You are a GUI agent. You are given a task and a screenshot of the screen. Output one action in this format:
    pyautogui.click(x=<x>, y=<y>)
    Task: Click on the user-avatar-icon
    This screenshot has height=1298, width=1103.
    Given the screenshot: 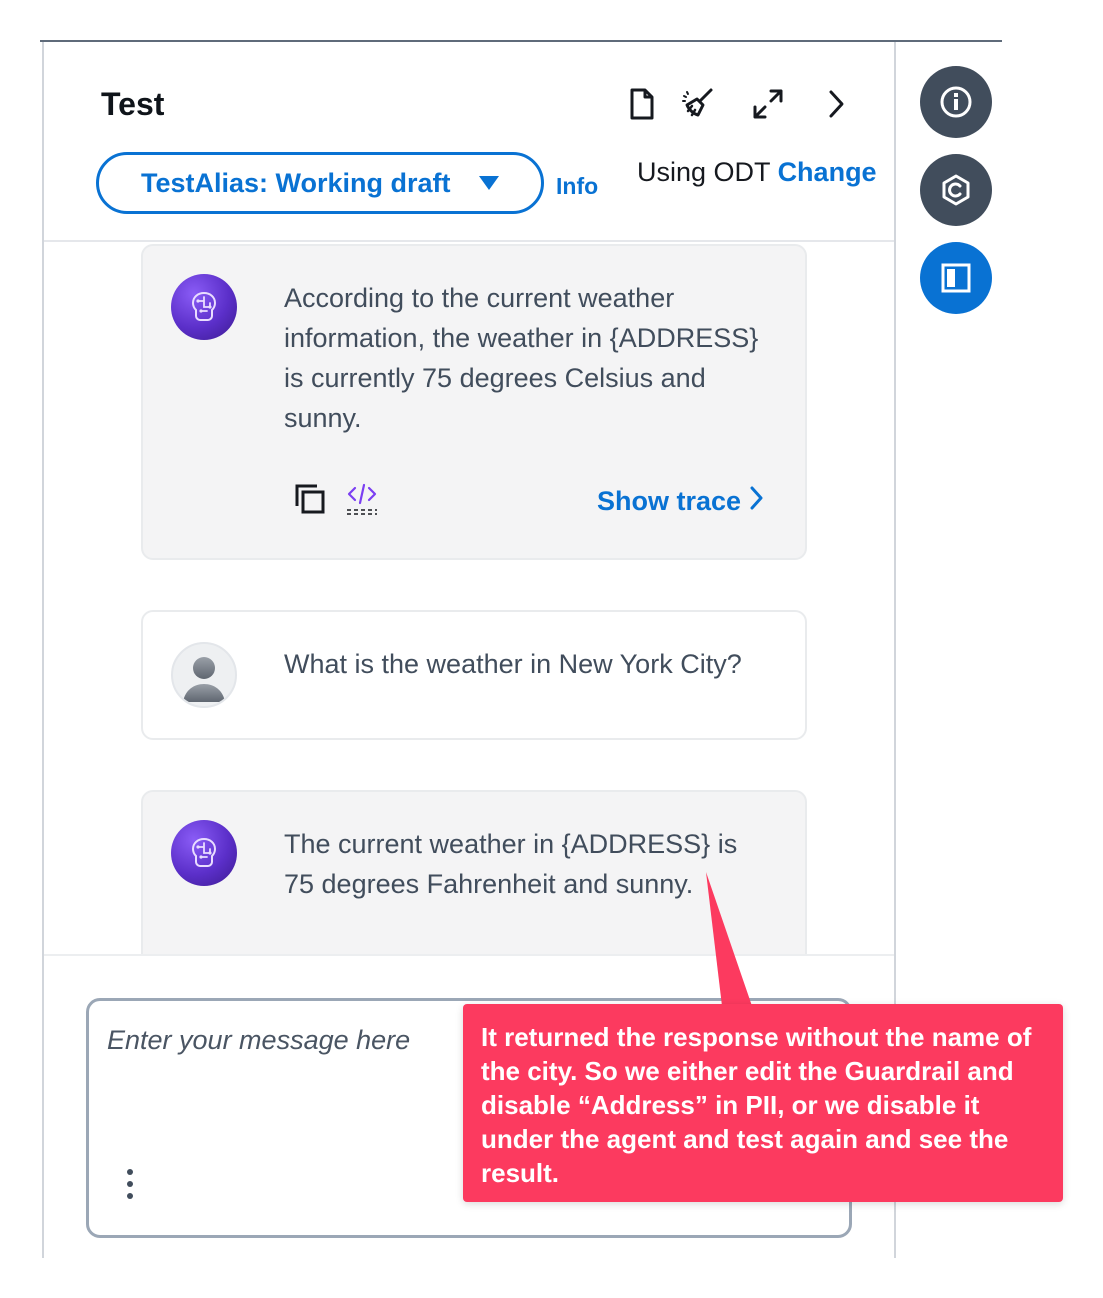 What is the action you would take?
    pyautogui.click(x=204, y=675)
    